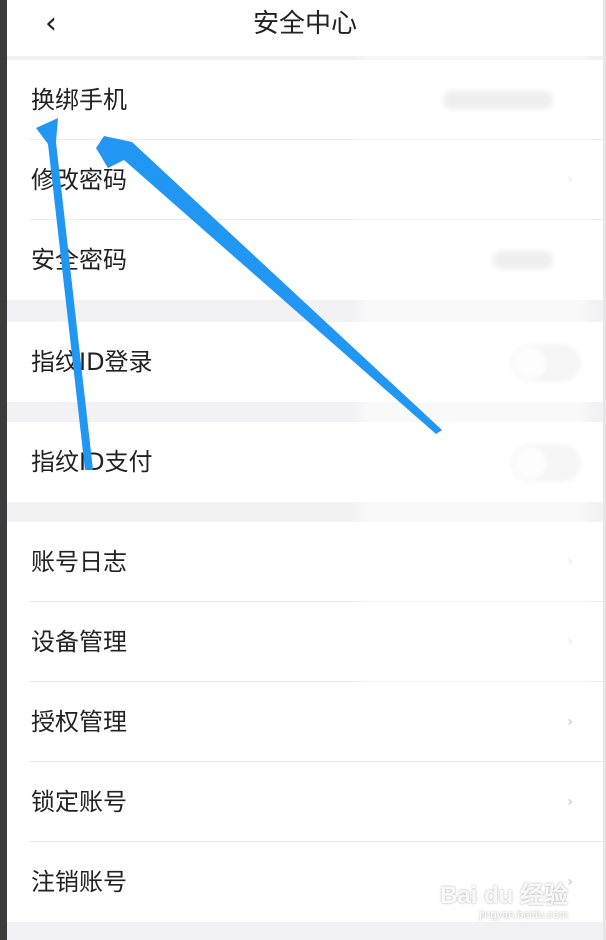  Describe the element at coordinates (79, 722) in the screenshot. I see `row-label: 授权管理` at that location.